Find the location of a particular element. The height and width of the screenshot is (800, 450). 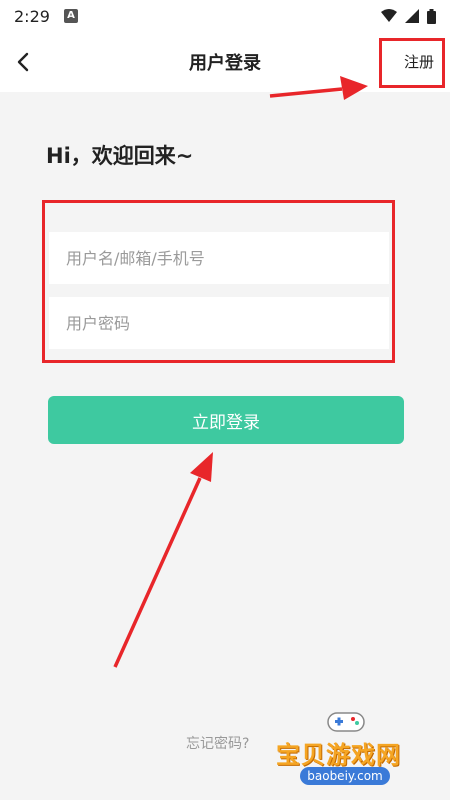

arrow-to-login is located at coordinates (163, 560).